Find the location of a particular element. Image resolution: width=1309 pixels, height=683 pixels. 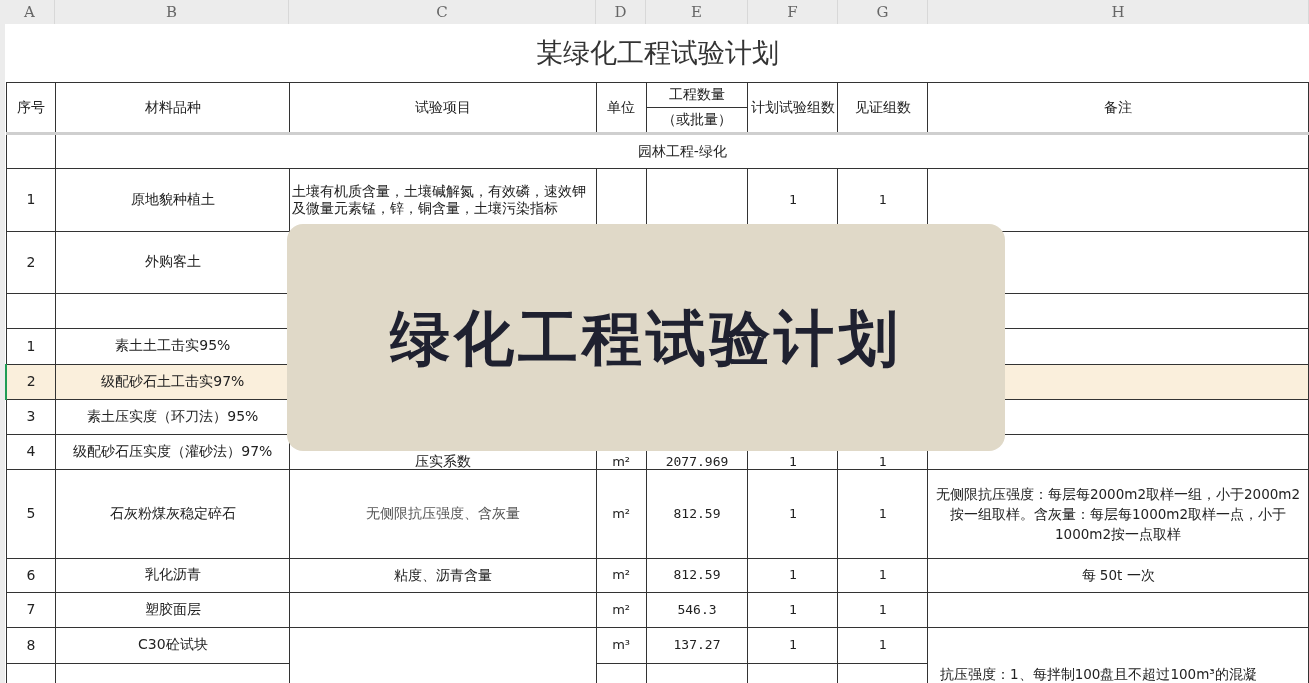

column-header: F is located at coordinates (793, 12).